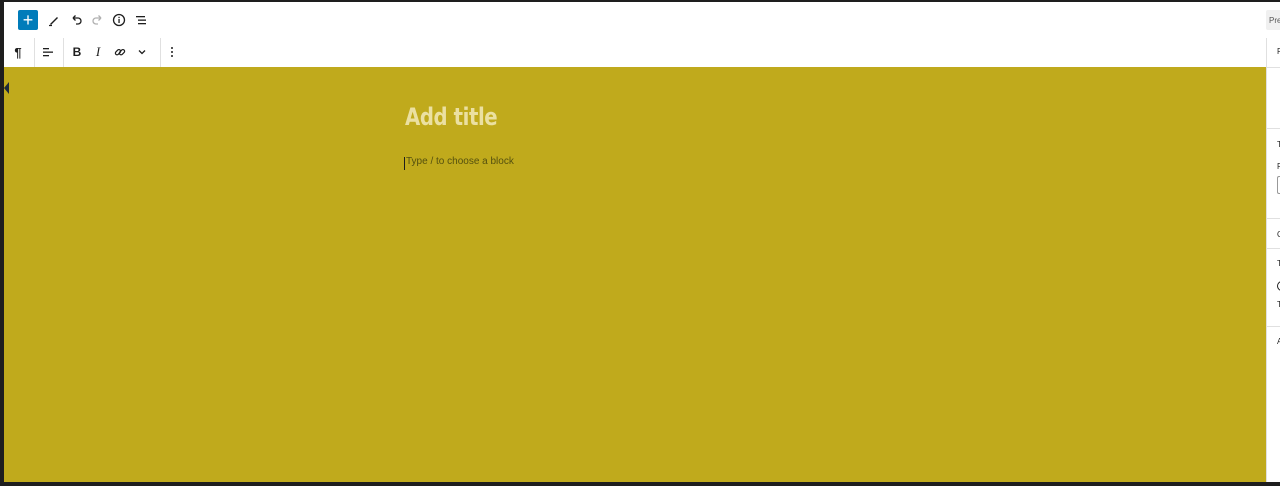 This screenshot has height=486, width=1280. I want to click on block-switcher-group: ¶, so click(19, 52).